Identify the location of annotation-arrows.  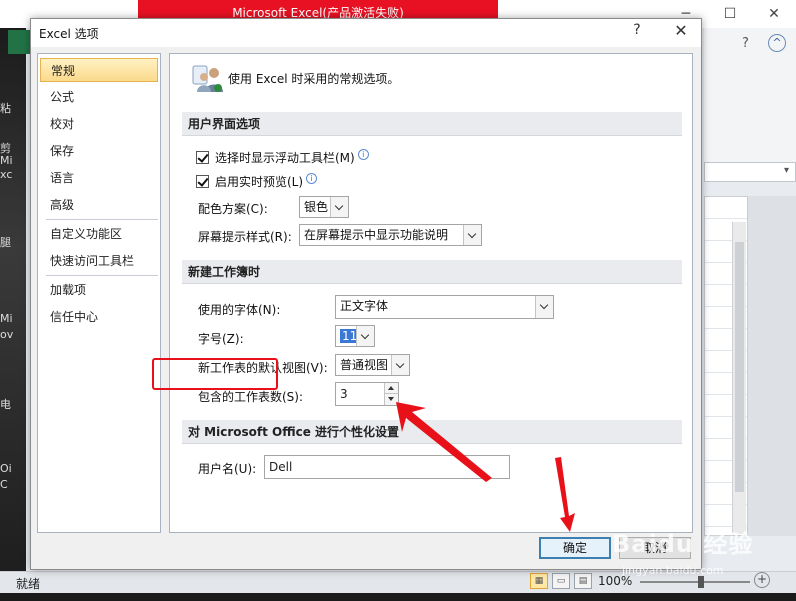
(485, 467).